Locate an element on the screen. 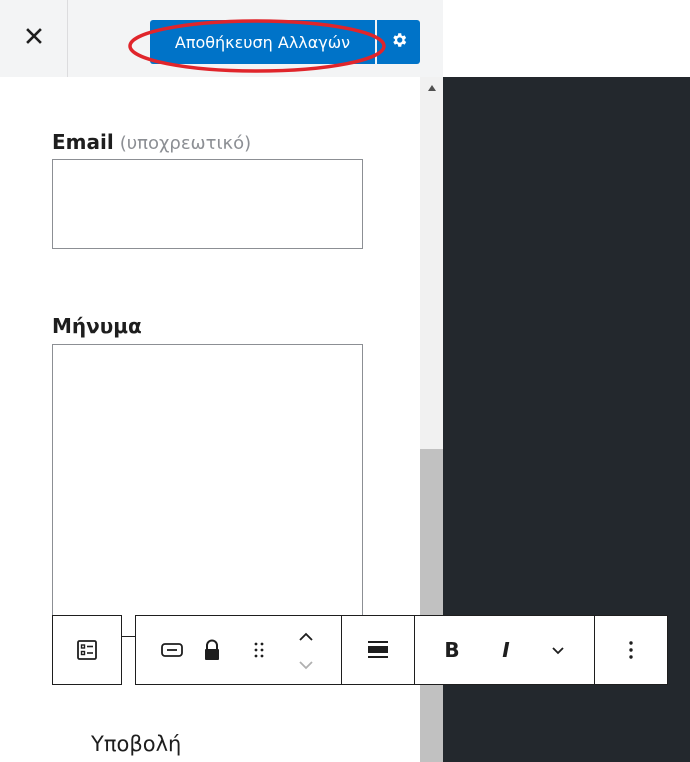 This screenshot has width=690, height=762. scroll-up-arrow-icon is located at coordinates (431, 88).